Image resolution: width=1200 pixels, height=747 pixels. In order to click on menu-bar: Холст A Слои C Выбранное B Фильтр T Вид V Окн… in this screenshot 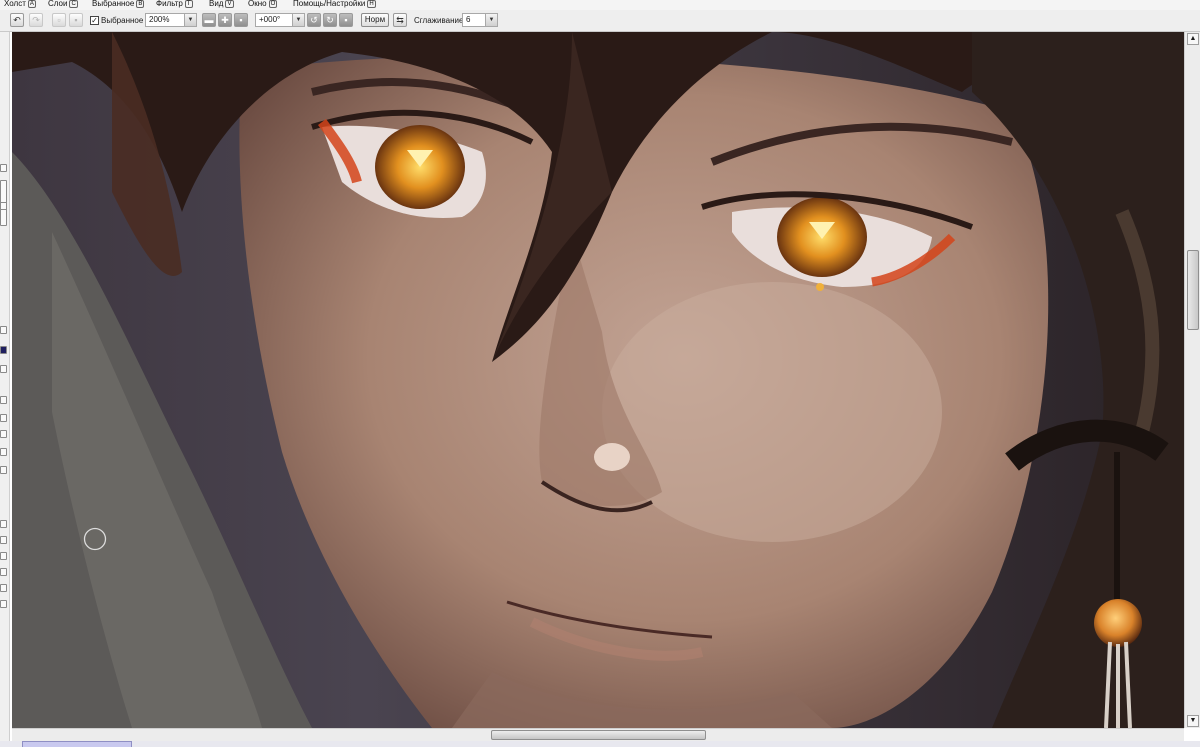, I will do `click(600, 5)`.